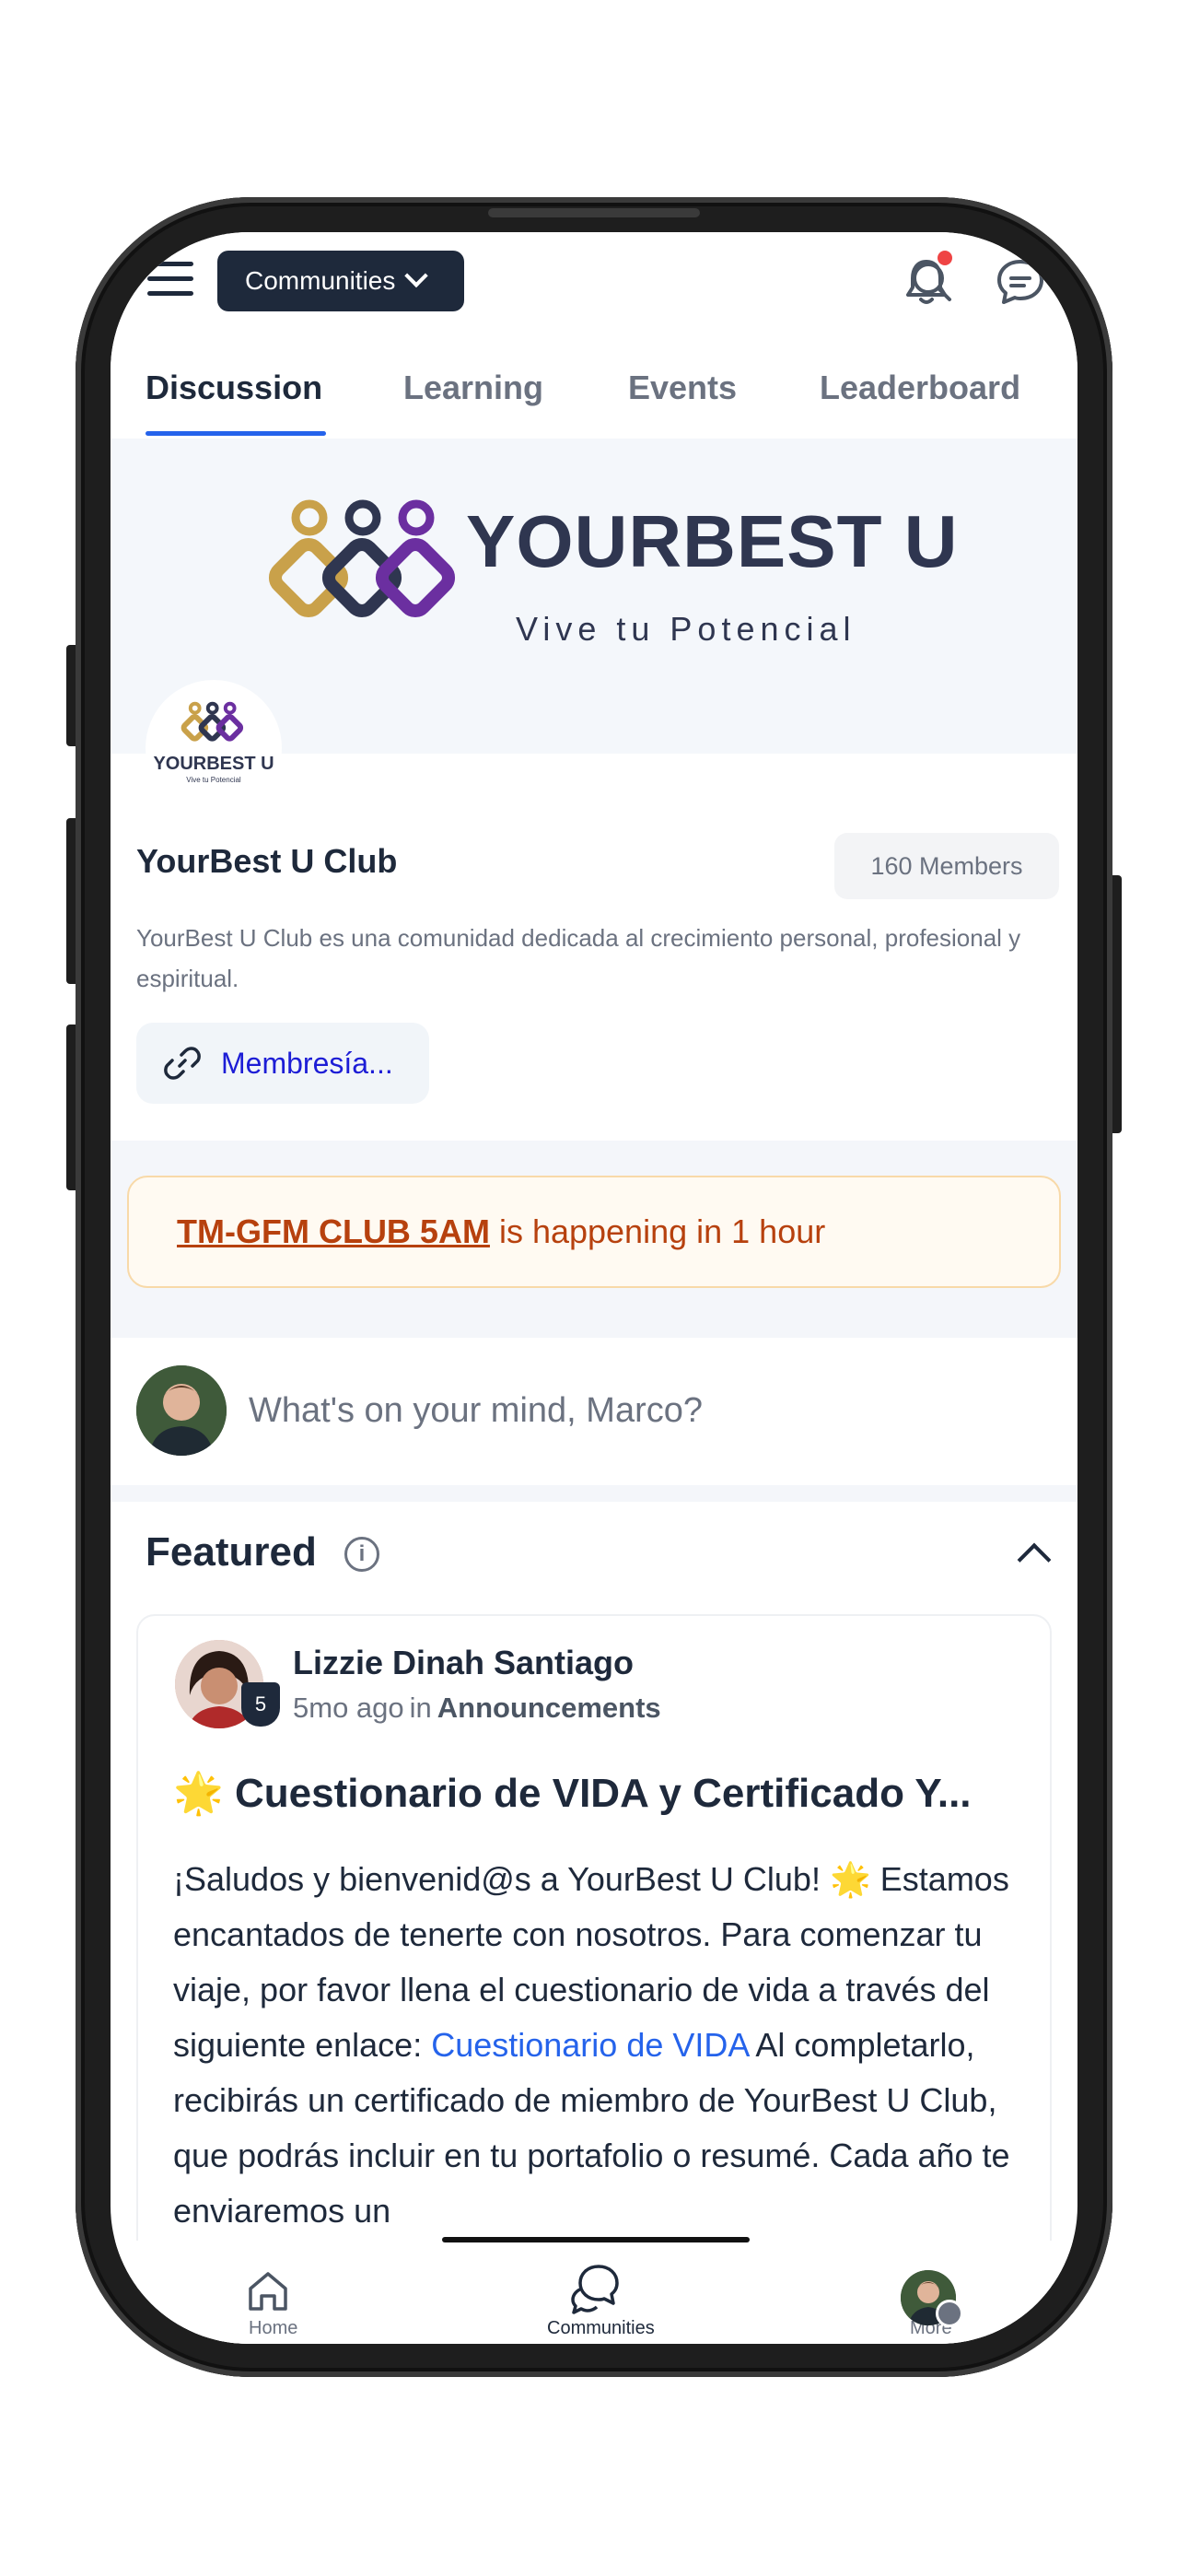 The height and width of the screenshot is (2576, 1188). Describe the element at coordinates (463, 1663) in the screenshot. I see `post-author: Lizzie Dinah Santiago` at that location.